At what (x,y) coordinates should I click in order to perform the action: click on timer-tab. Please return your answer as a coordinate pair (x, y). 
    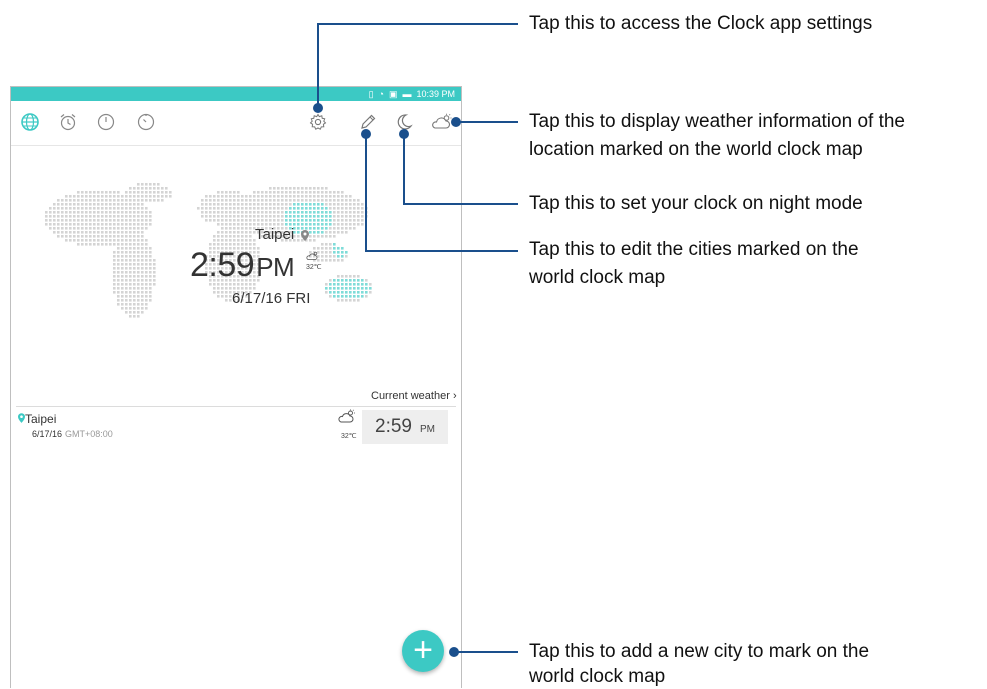
    Looking at the image, I should click on (146, 122).